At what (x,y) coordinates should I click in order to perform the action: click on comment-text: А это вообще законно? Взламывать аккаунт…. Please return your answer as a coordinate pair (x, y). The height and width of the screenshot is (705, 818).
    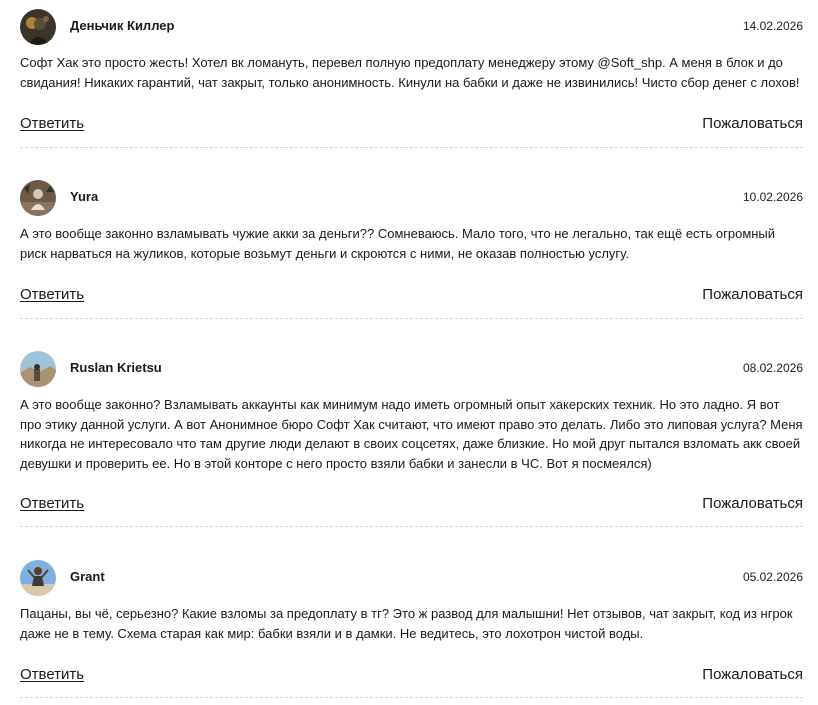
    Looking at the image, I should click on (411, 434).